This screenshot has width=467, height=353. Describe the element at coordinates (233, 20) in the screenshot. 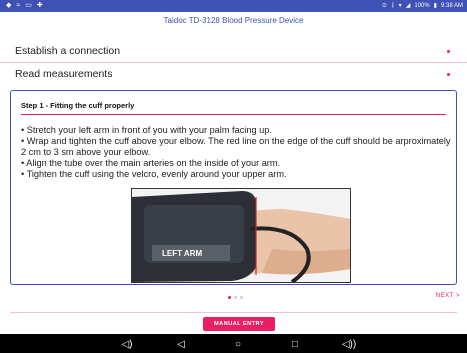

I see `app-title: Taidoc TD-3128 Blood Pressure Device` at that location.